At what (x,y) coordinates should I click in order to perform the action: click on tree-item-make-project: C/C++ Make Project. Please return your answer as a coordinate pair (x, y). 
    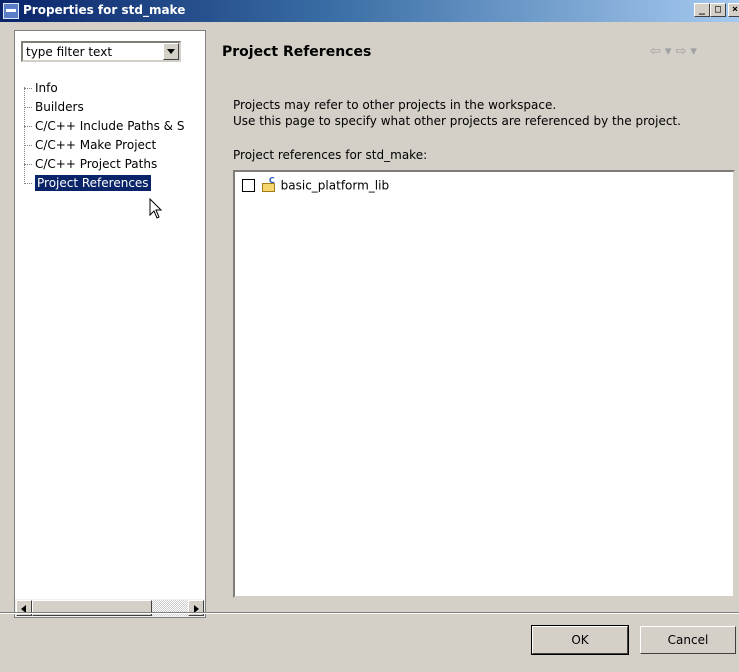
    Looking at the image, I should click on (120, 145).